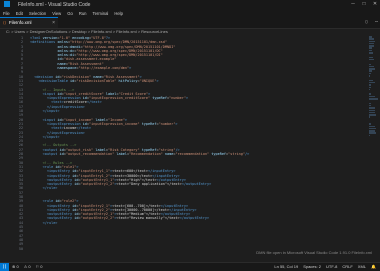 Image resolution: width=380 pixels, height=271 pixels. Describe the element at coordinates (19, 13) in the screenshot. I see `menu-item-edit: Edit` at that location.